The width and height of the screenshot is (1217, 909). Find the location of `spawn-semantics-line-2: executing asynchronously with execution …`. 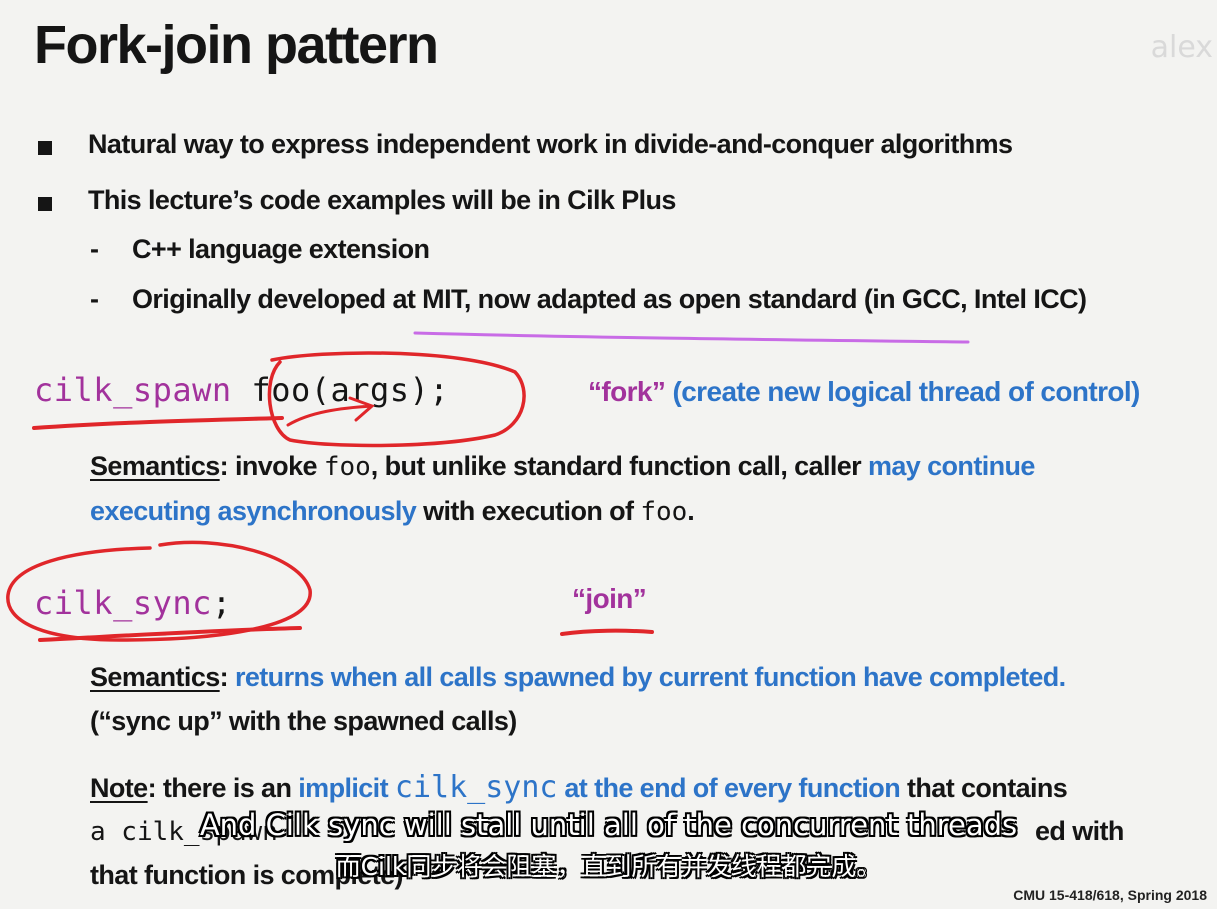

spawn-semantics-line-2: executing asynchronously with execution … is located at coordinates (392, 511).